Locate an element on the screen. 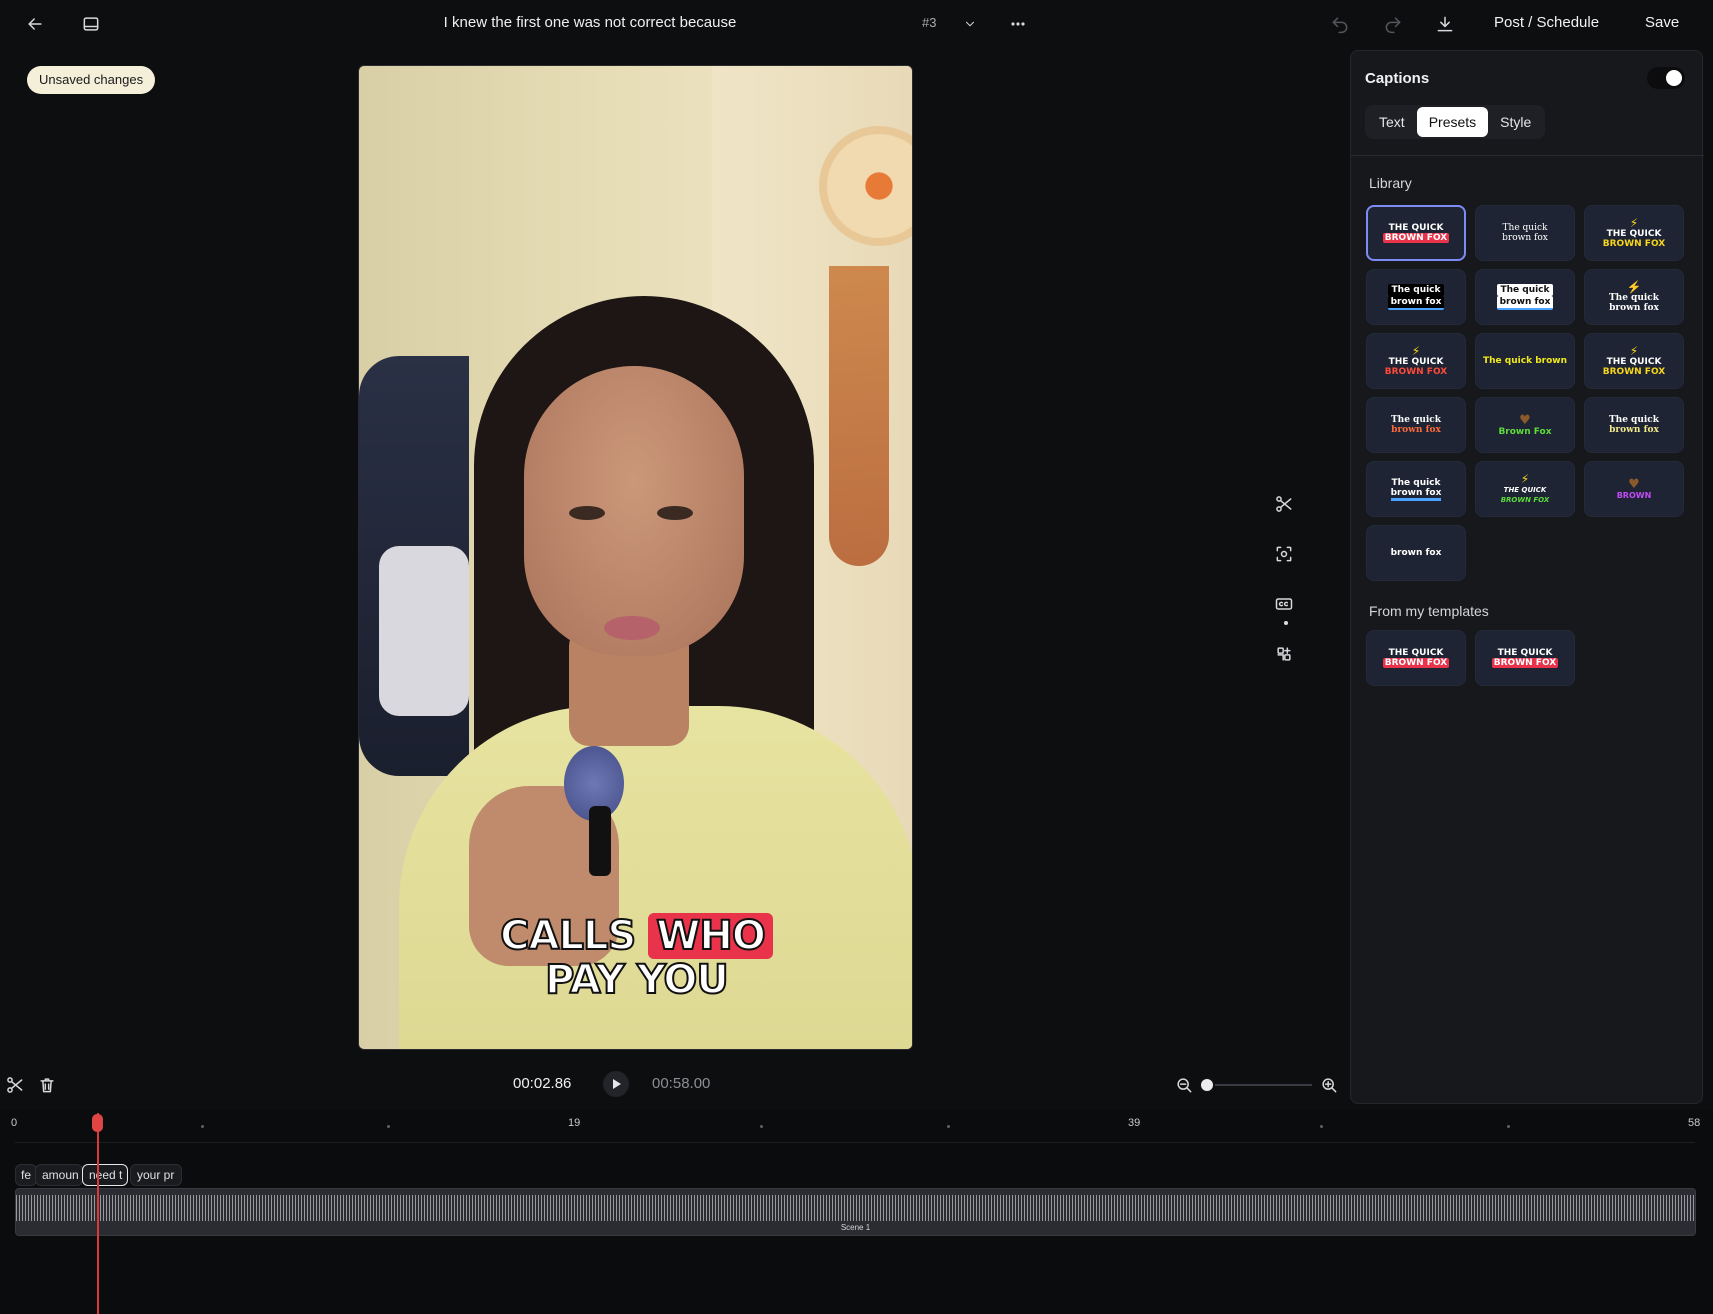 This screenshot has width=1713, height=1314. person-face is located at coordinates (634, 511).